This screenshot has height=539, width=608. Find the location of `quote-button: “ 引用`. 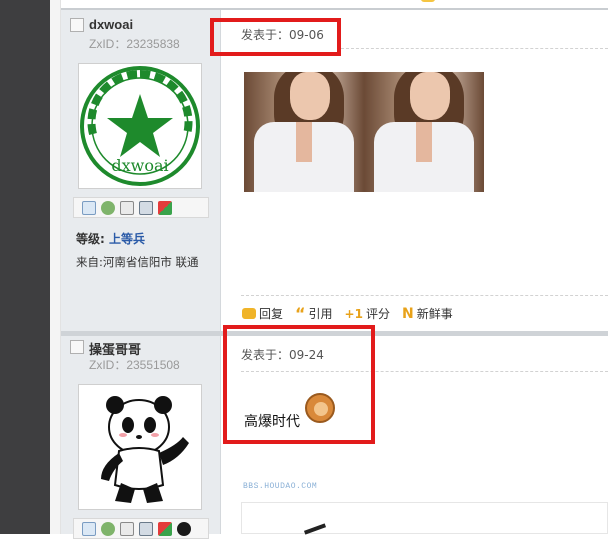

quote-button: “ 引用 is located at coordinates (314, 313).